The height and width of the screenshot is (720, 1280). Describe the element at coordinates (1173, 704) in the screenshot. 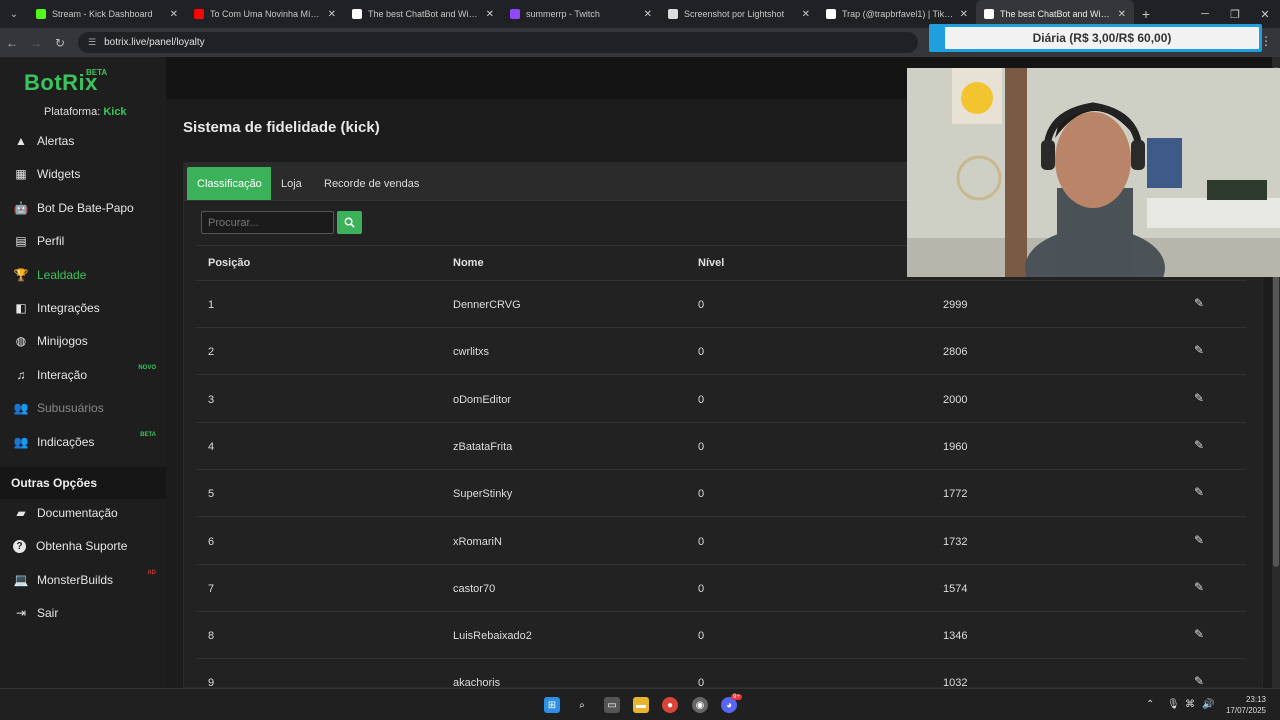

I see `microphone-icon: 🎙` at that location.